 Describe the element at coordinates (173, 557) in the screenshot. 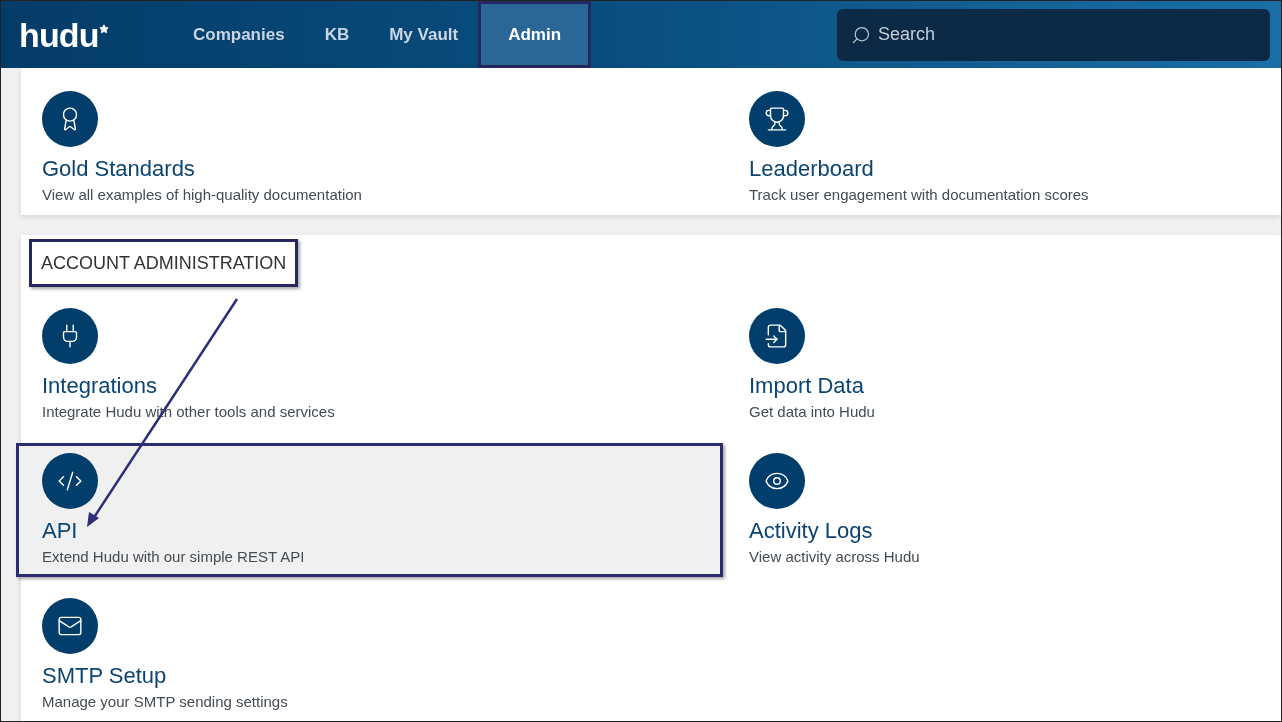

I see `item-description: Extend Hudu with our simple REST API` at that location.